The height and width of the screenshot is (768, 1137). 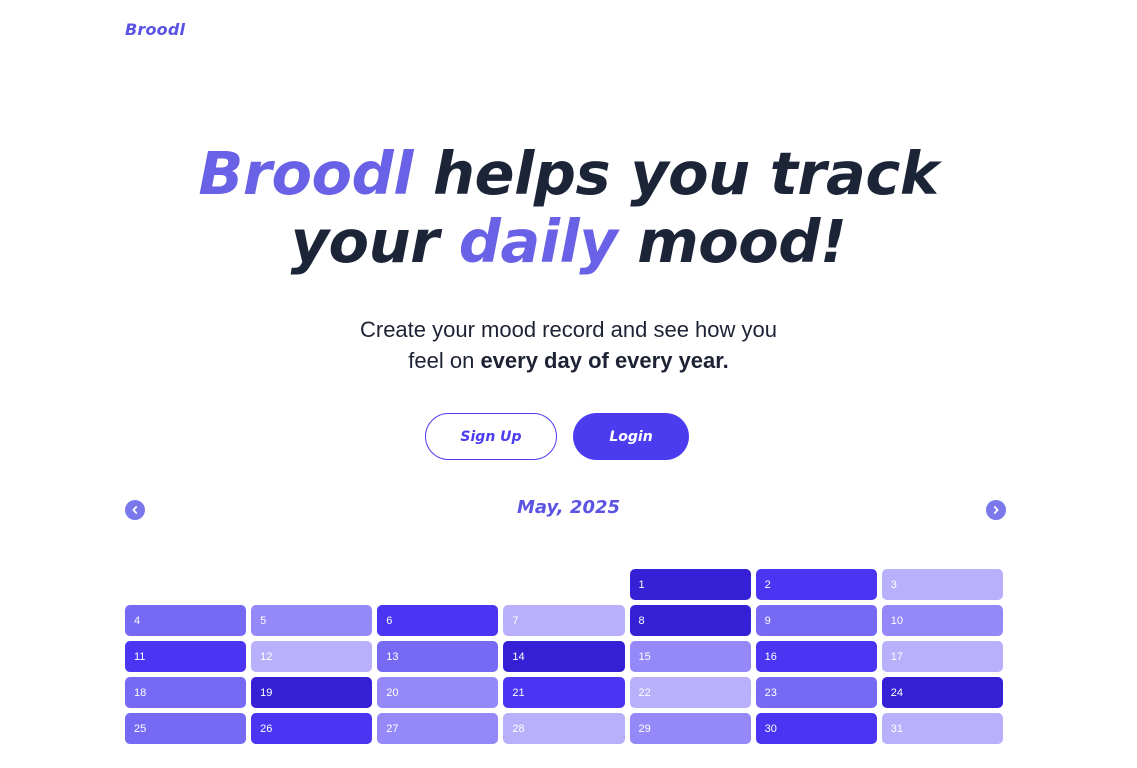 I want to click on calendar-day: 28, so click(x=564, y=728).